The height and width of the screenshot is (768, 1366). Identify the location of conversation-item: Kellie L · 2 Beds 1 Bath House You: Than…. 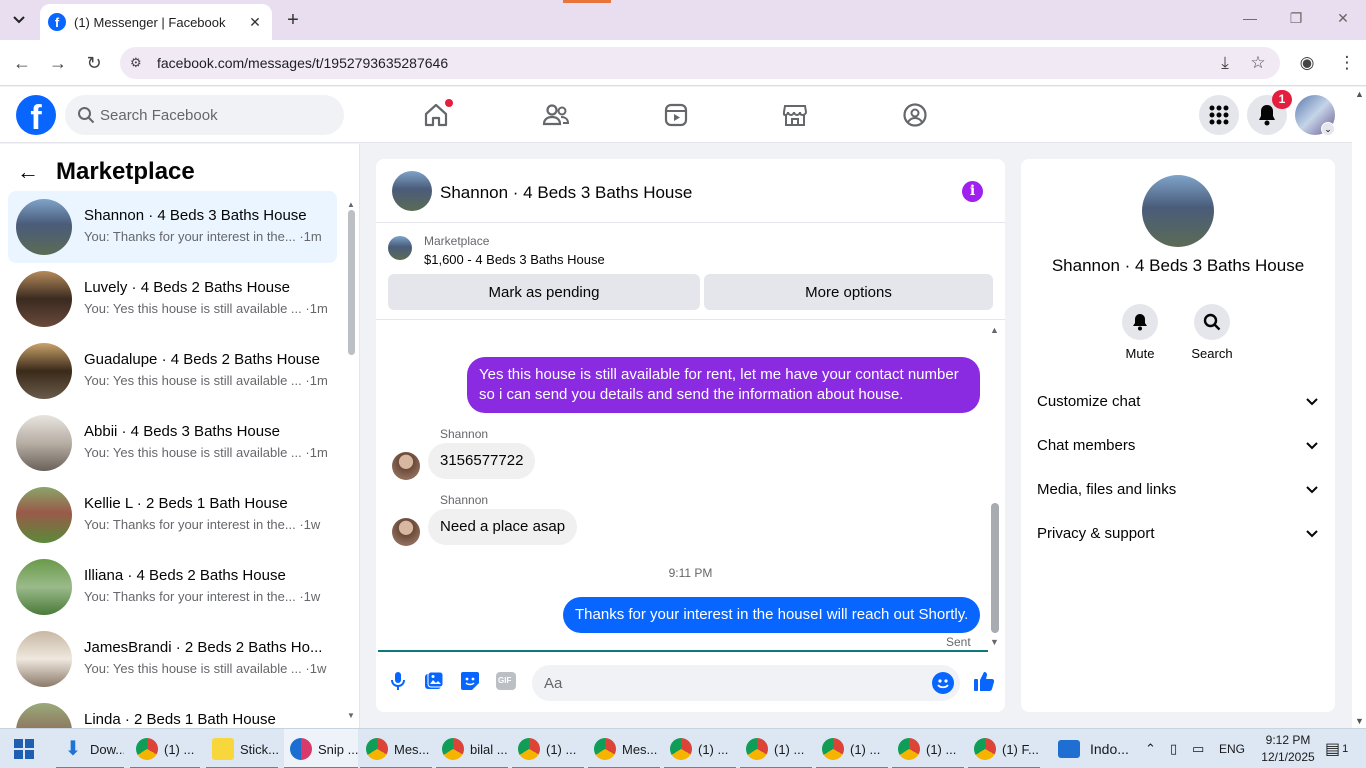
(172, 515).